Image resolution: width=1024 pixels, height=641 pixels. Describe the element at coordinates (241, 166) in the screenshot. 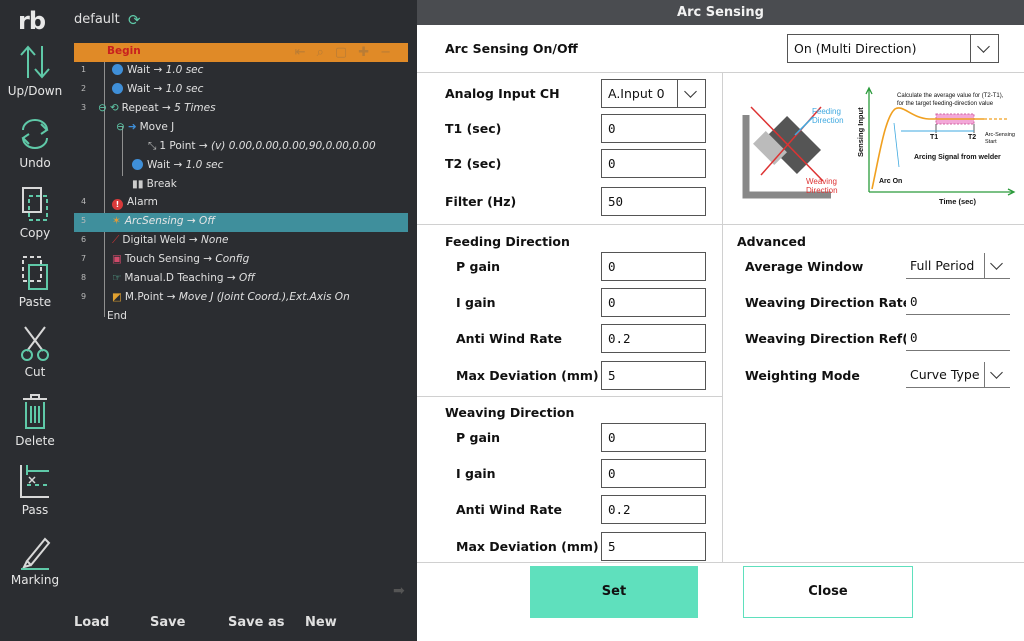

I see `tree-row: Wait → 1.0 sec` at that location.